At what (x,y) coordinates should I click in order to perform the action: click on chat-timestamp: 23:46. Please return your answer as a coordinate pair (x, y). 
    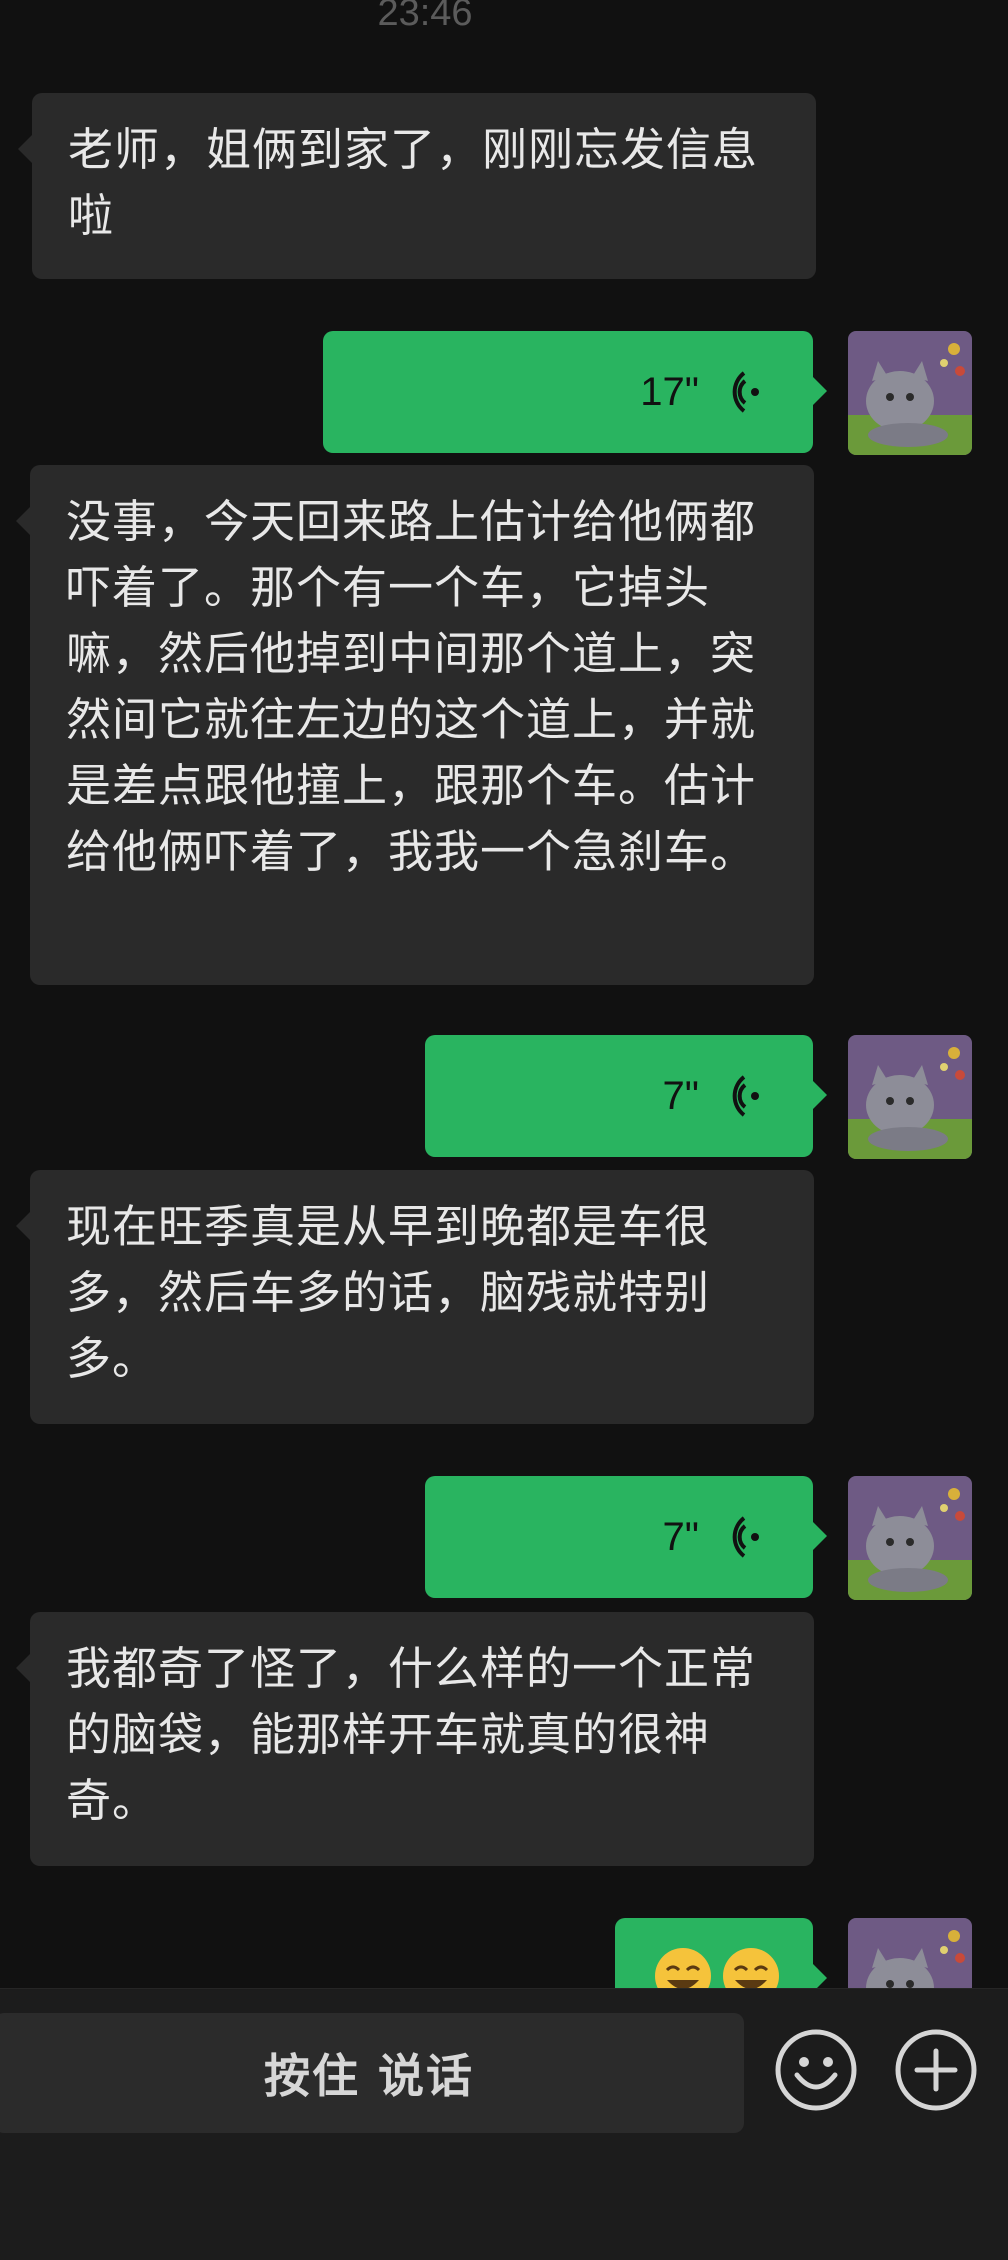
    Looking at the image, I should click on (425, 17).